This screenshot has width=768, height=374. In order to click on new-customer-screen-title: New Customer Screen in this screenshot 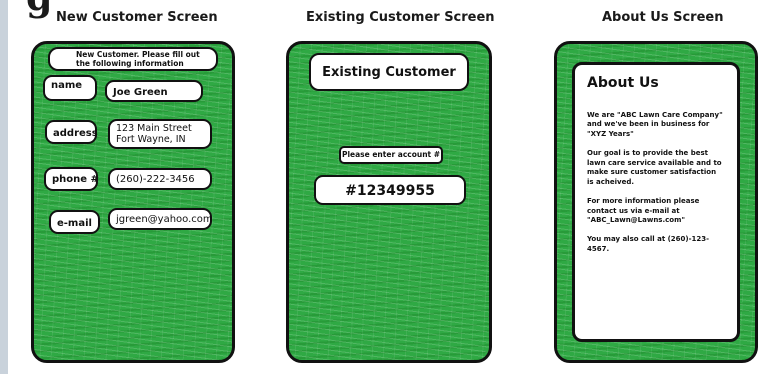, I will do `click(137, 17)`.